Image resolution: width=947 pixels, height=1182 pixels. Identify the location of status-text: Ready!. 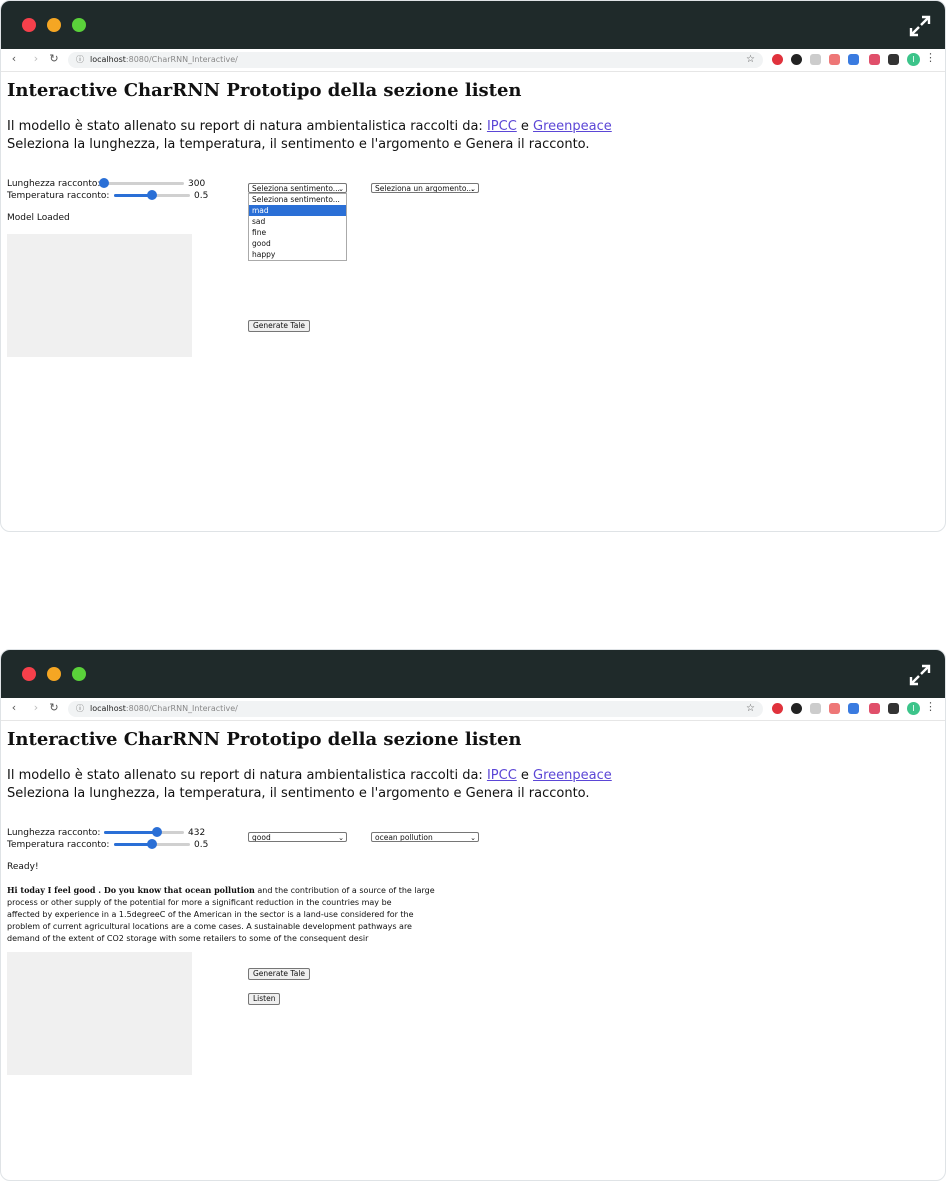
(23, 867).